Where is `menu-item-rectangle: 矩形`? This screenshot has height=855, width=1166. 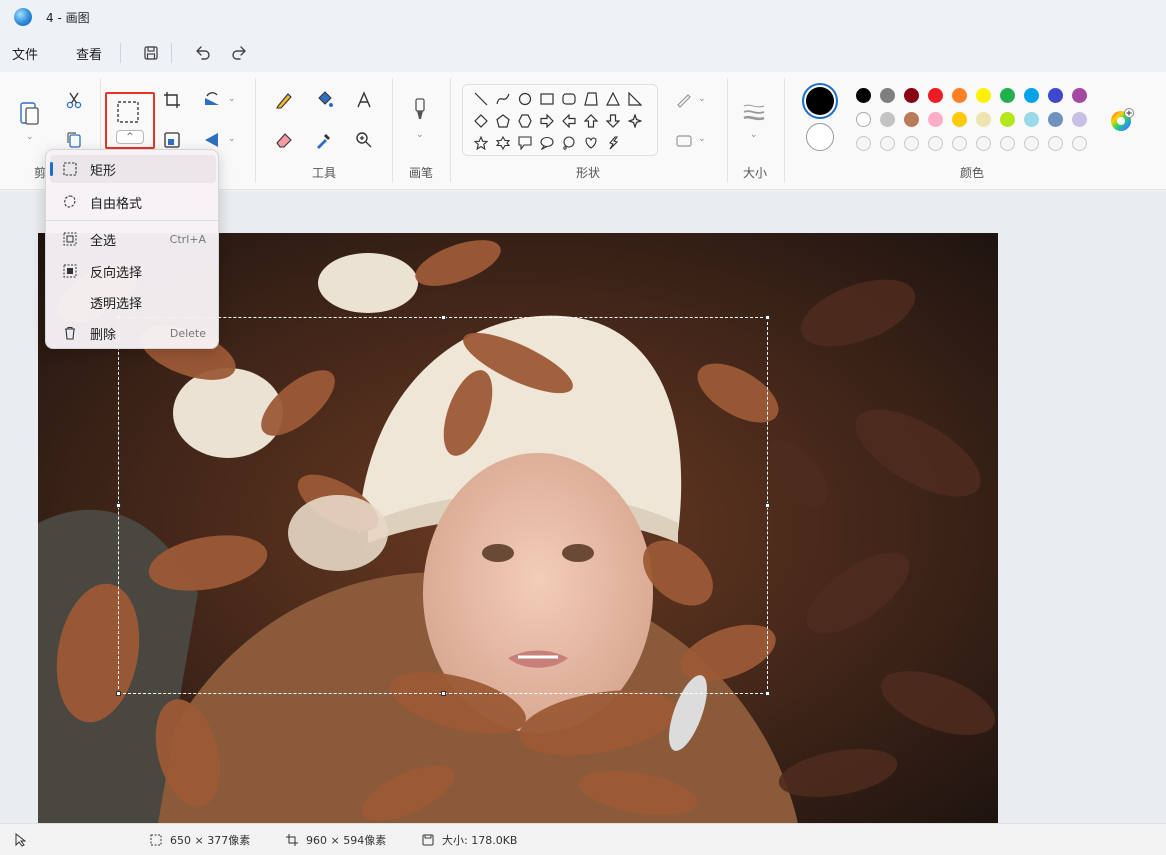
menu-item-rectangle: 矩形 is located at coordinates (133, 169).